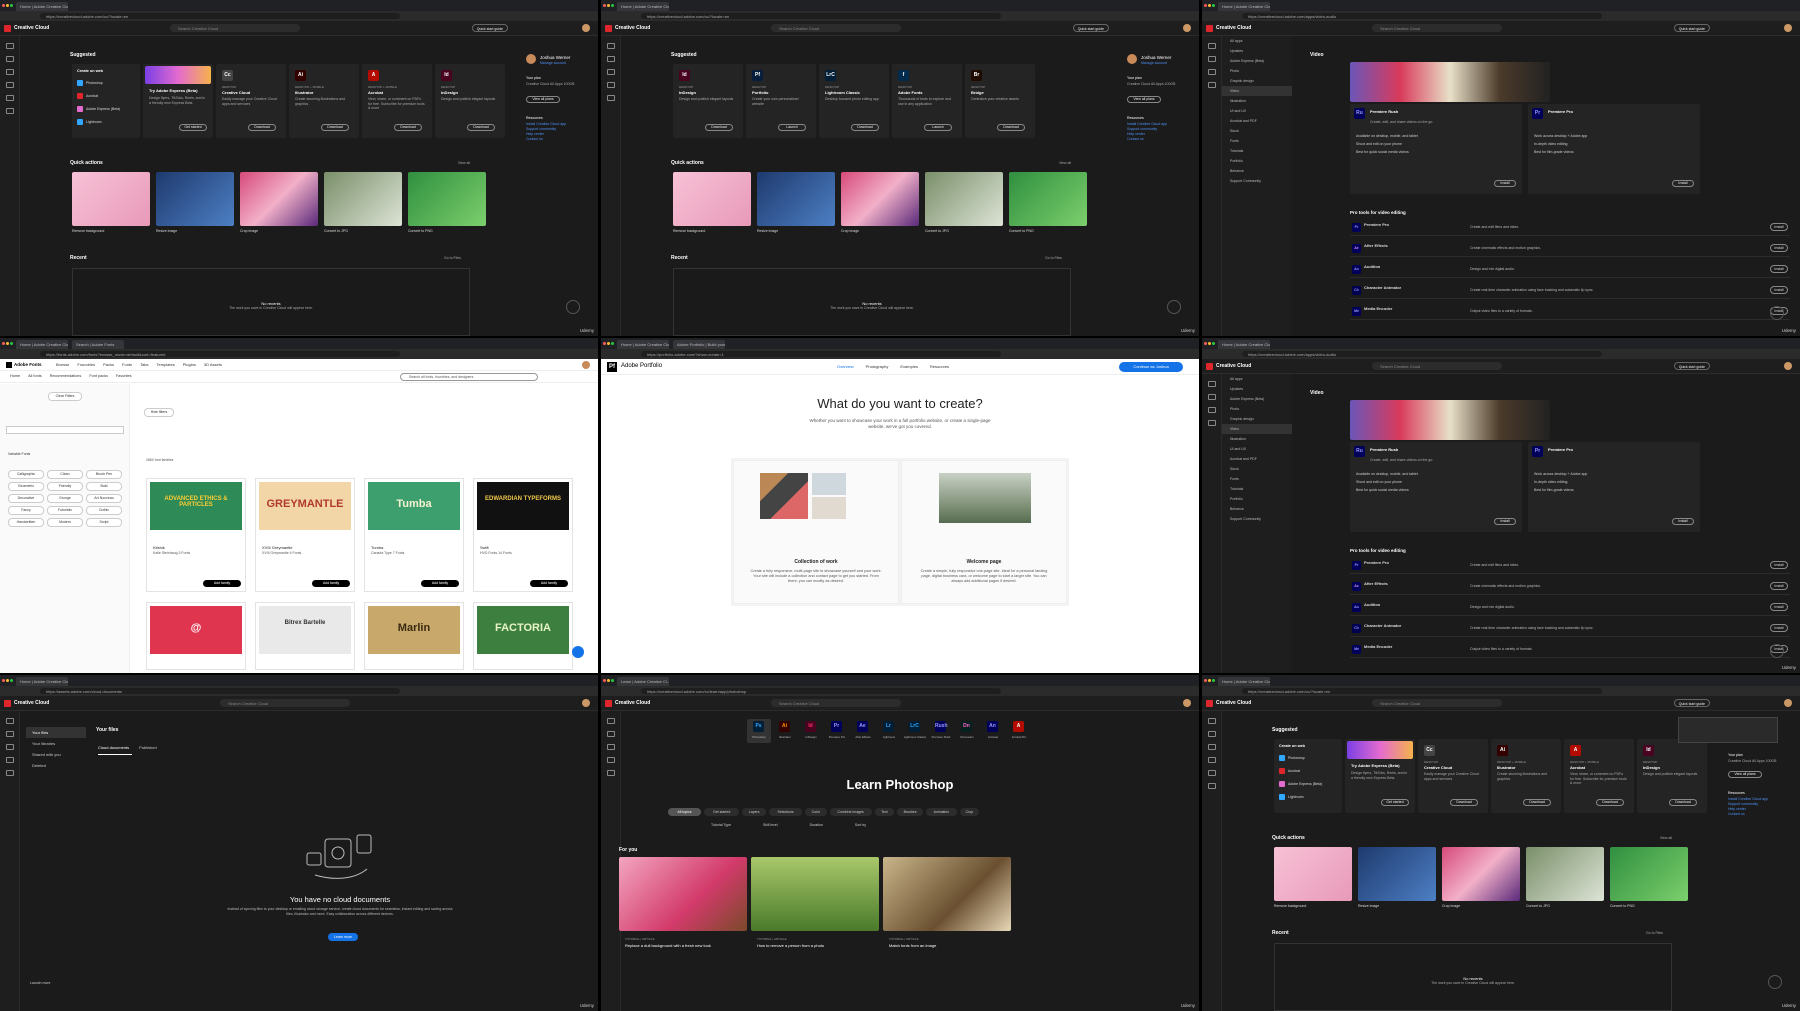  Describe the element at coordinates (19, 454) in the screenshot. I see `variable-fonts-toggle: Variable Fonts` at that location.